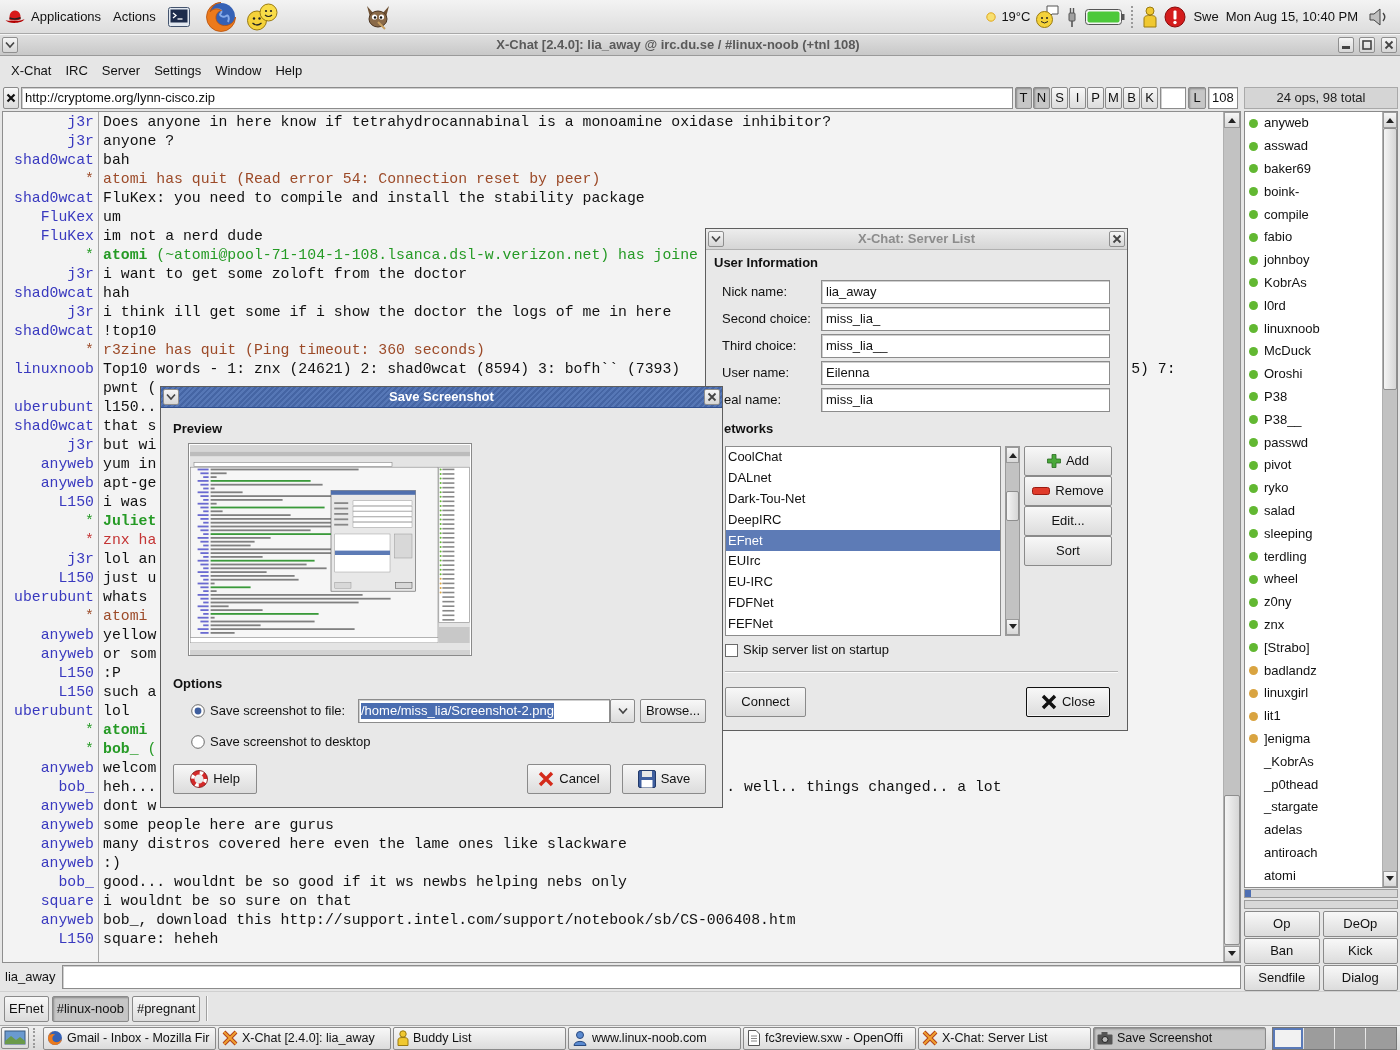 The width and height of the screenshot is (1400, 1050). Describe the element at coordinates (11, 98) in the screenshot. I see `topic-close-button` at that location.